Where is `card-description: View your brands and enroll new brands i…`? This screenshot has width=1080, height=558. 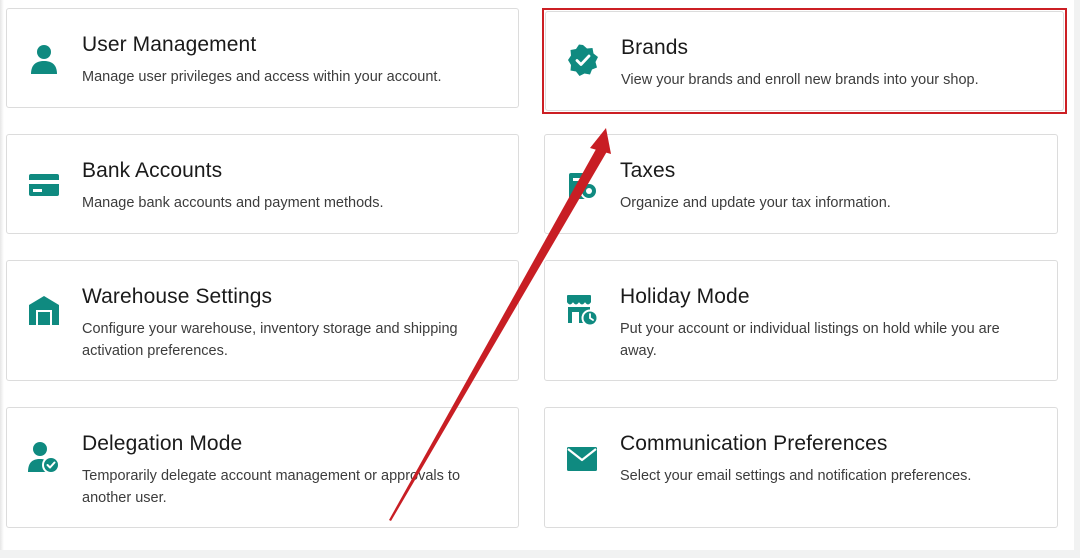 card-description: View your brands and enroll new brands i… is located at coordinates (800, 80).